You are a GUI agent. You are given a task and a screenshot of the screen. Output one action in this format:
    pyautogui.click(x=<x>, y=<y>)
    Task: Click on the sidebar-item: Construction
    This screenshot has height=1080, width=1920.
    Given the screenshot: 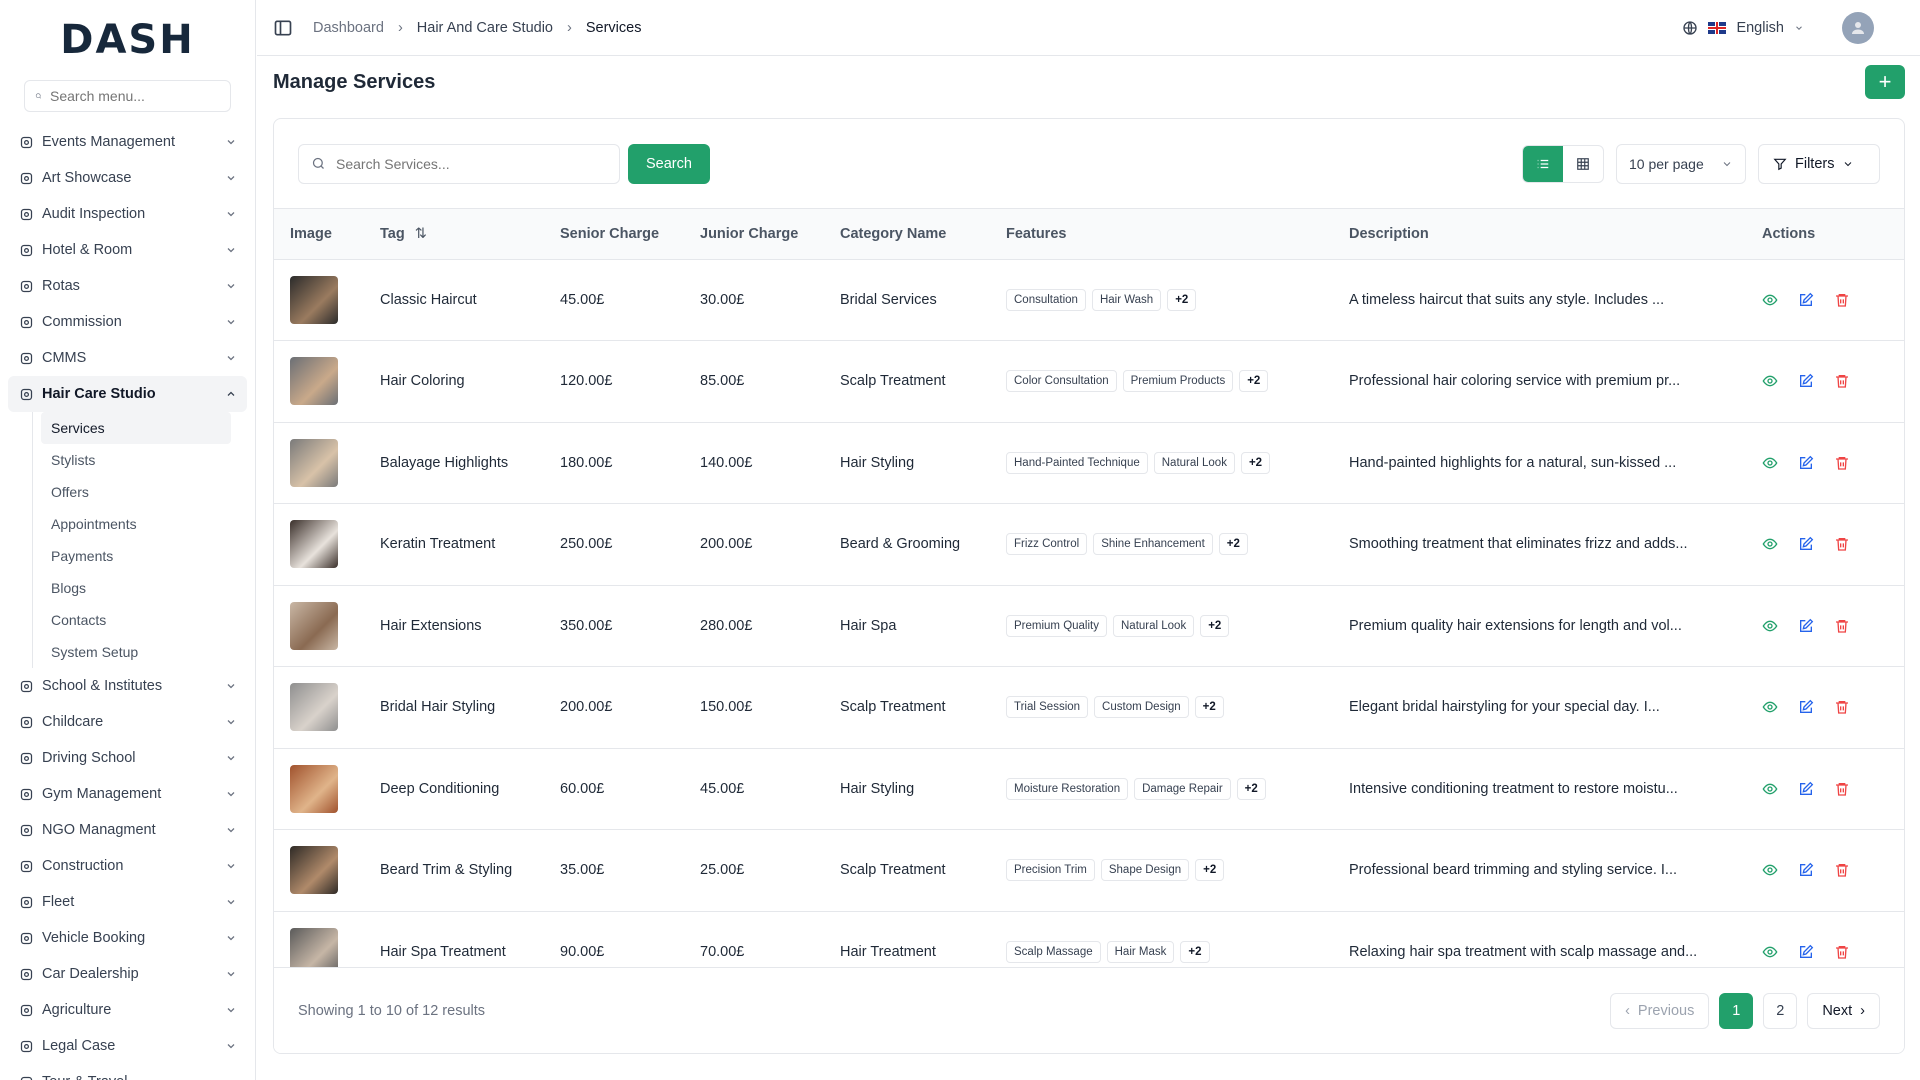 What is the action you would take?
    pyautogui.click(x=127, y=866)
    